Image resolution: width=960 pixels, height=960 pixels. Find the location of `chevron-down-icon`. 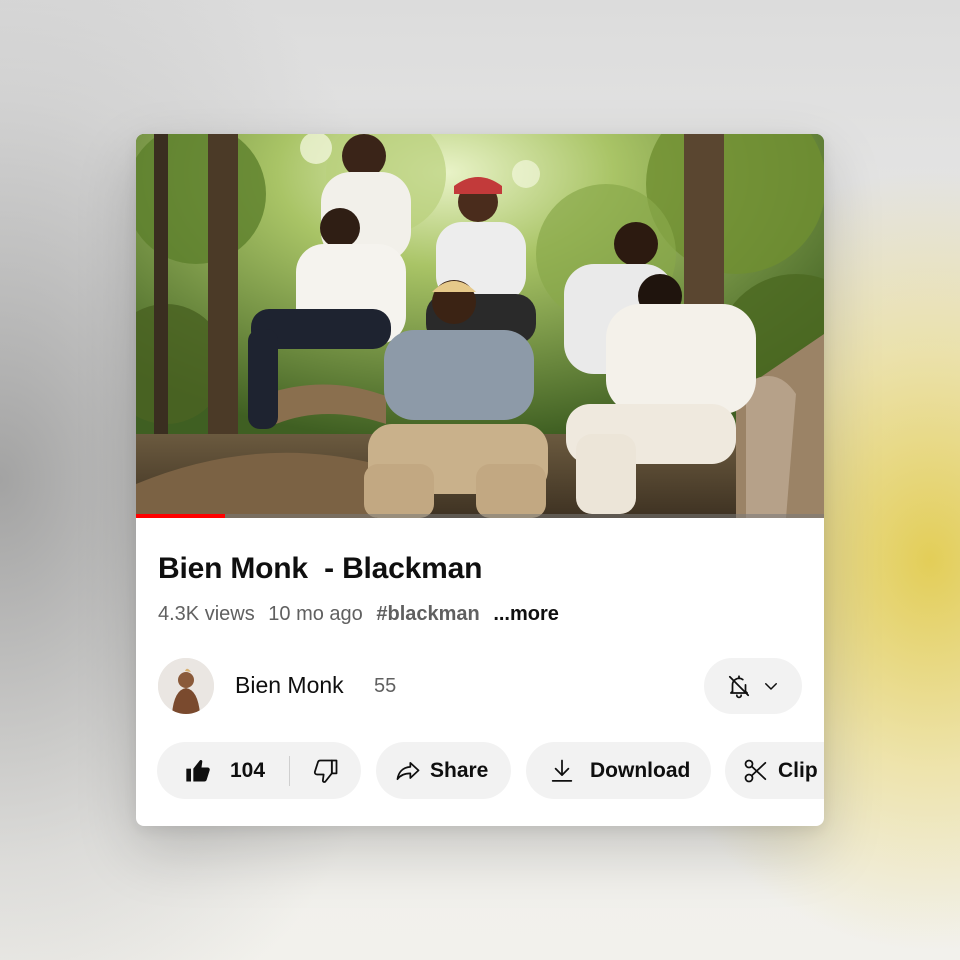

chevron-down-icon is located at coordinates (771, 686).